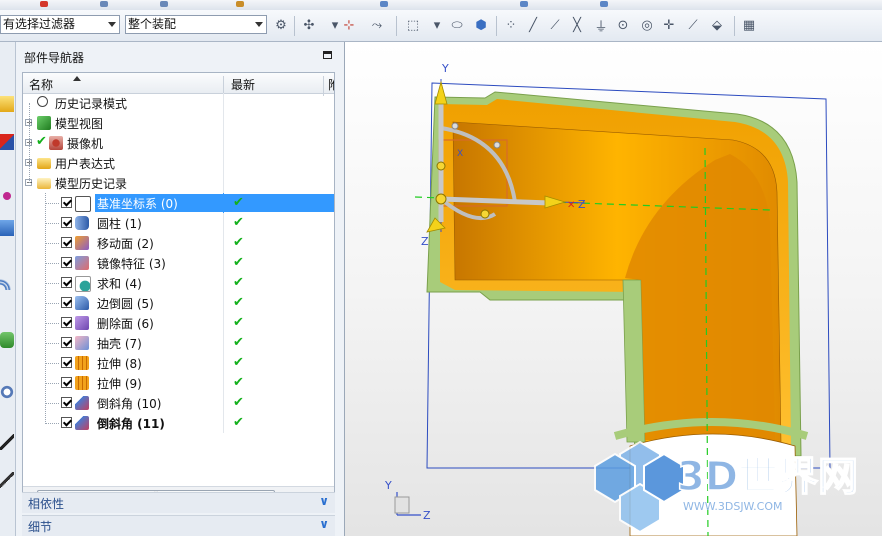 This screenshot has height=536, width=882. Describe the element at coordinates (349, 25) in the screenshot. I see `select-intent-icon: ⊹` at that location.